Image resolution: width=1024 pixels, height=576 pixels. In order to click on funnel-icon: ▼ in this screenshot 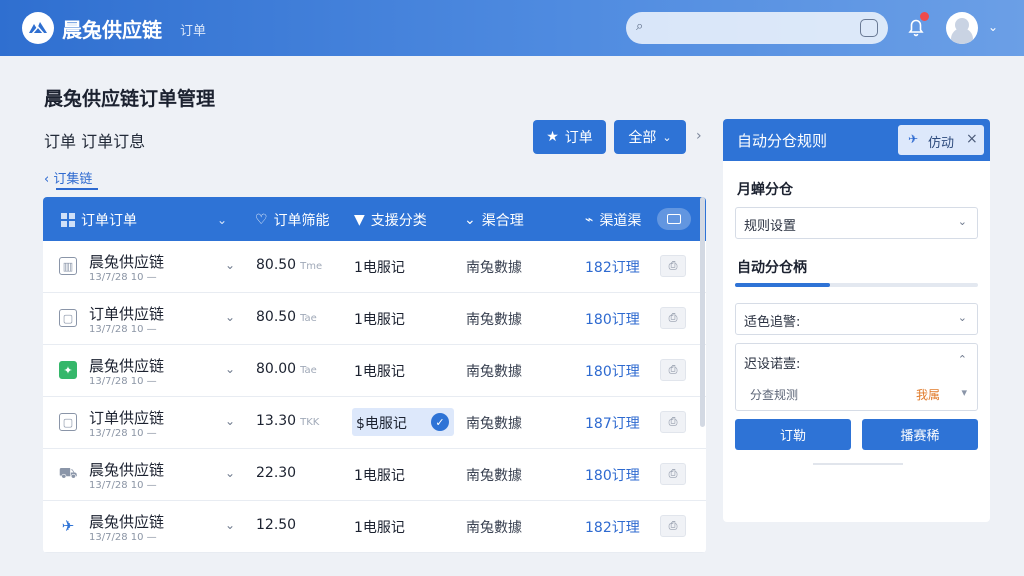, I will do `click(359, 220)`.